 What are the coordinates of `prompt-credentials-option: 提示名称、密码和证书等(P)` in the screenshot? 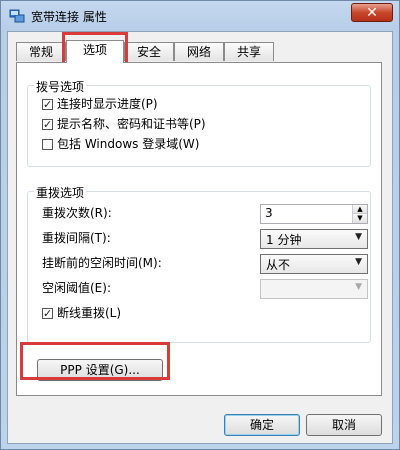 It's located at (124, 124).